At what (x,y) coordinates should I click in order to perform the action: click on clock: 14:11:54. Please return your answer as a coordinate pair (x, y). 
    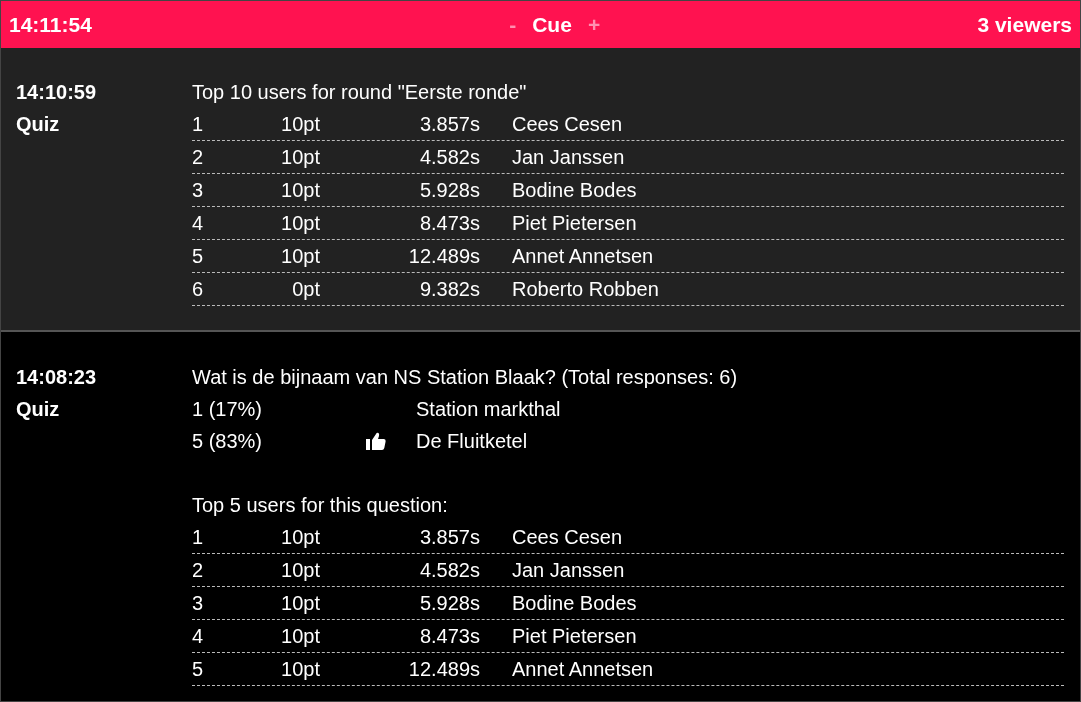
    Looking at the image, I should click on (50, 24).